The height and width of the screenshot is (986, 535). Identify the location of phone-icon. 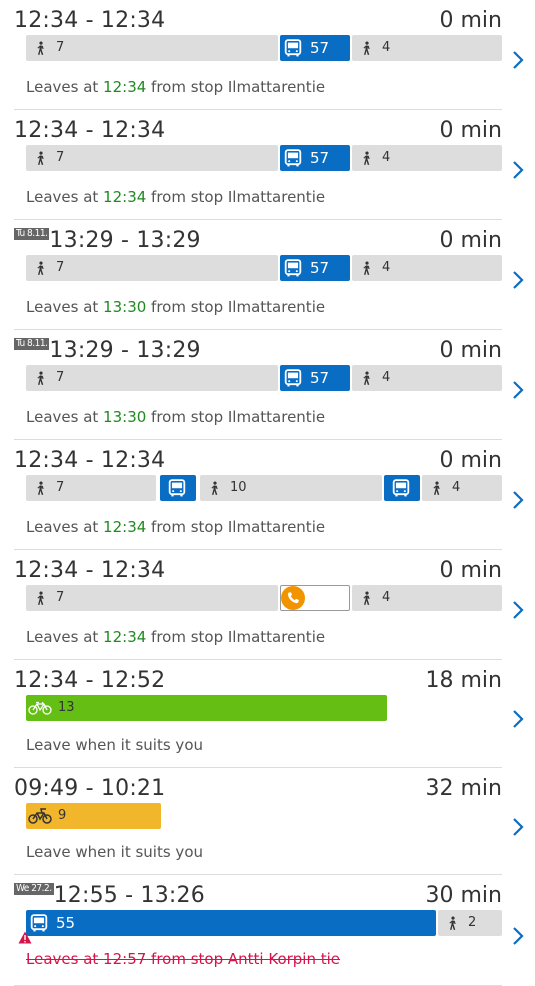
(293, 598).